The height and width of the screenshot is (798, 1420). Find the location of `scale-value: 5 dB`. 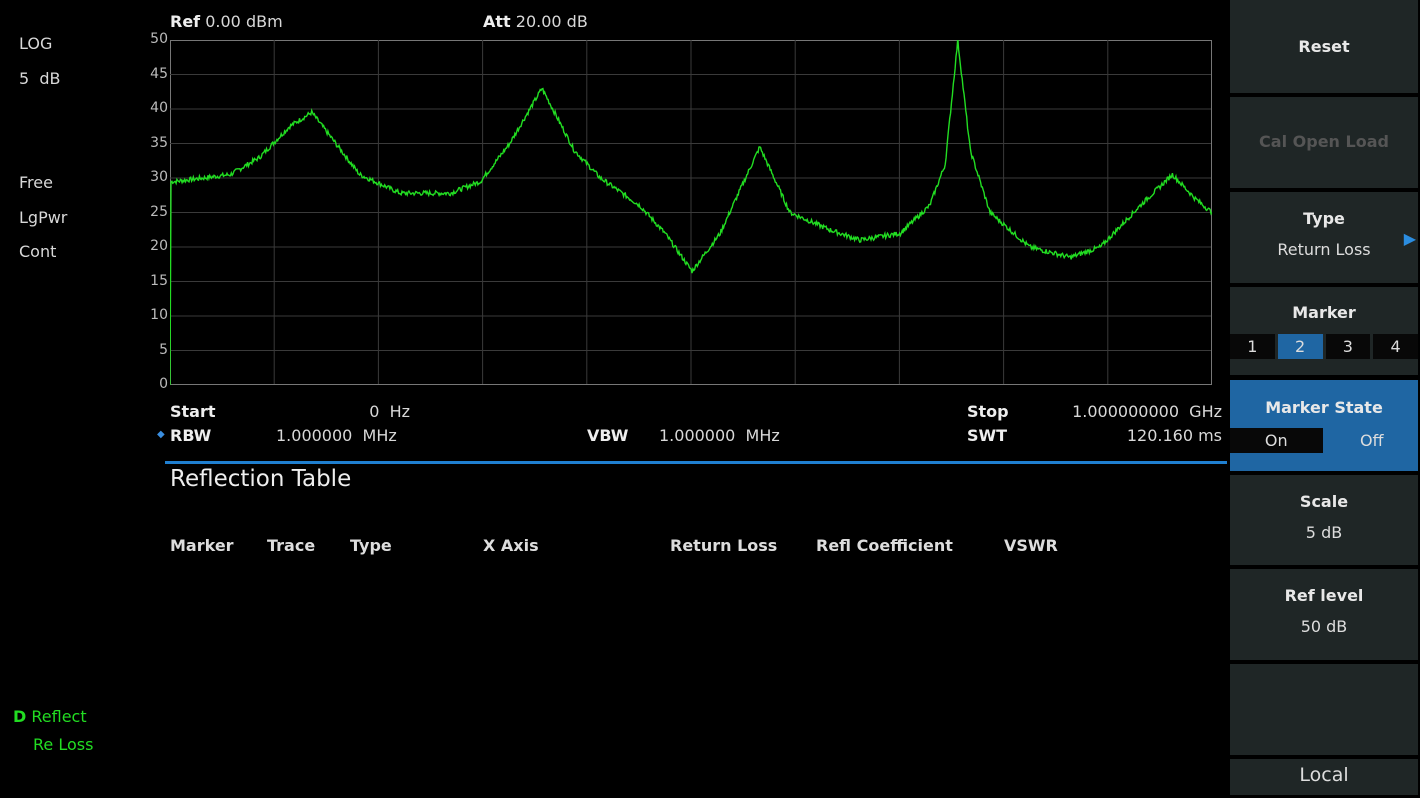

scale-value: 5 dB is located at coordinates (1324, 532).